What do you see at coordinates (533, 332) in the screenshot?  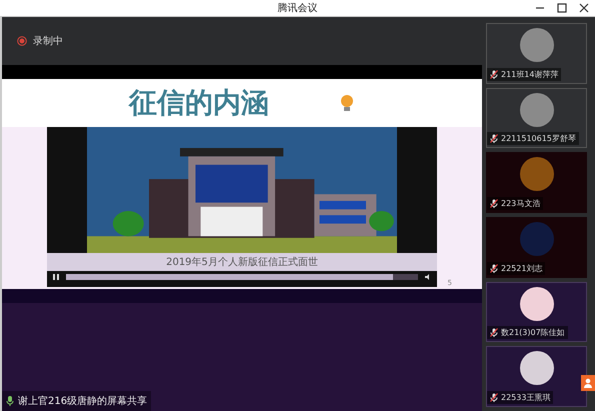 I see `participant-name: 数21(3)07陈佳如` at bounding box center [533, 332].